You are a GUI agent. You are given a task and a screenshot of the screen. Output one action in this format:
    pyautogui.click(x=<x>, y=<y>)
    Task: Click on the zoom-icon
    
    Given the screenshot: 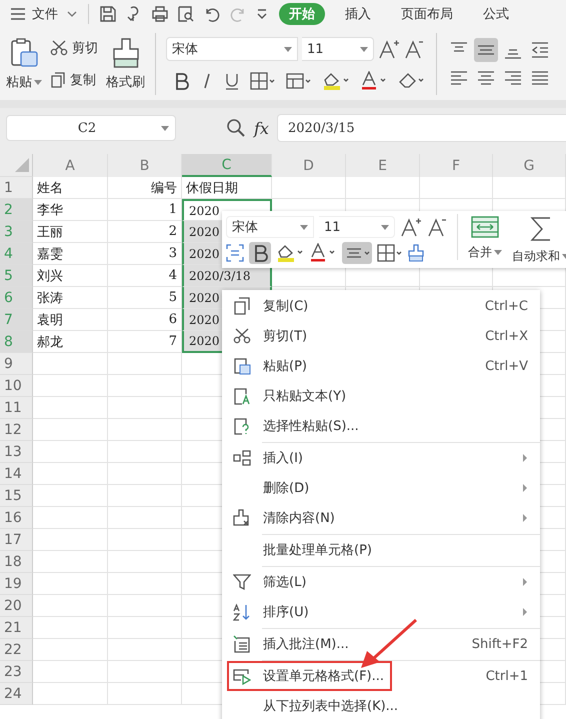 What is the action you would take?
    pyautogui.click(x=236, y=128)
    